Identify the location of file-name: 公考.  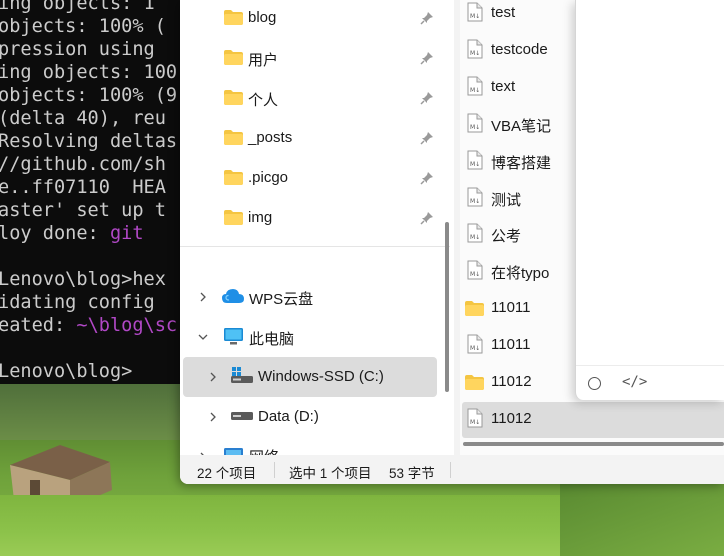
(506, 237).